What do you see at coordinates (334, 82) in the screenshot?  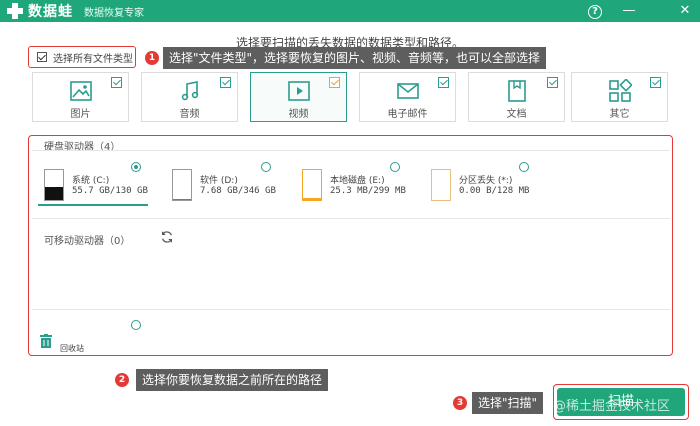 I see `file-type-video-checkbox` at bounding box center [334, 82].